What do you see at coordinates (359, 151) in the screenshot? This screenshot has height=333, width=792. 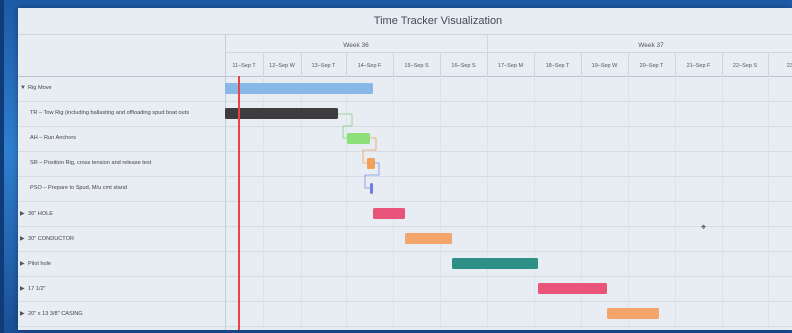 I see `dependency-links` at bounding box center [359, 151].